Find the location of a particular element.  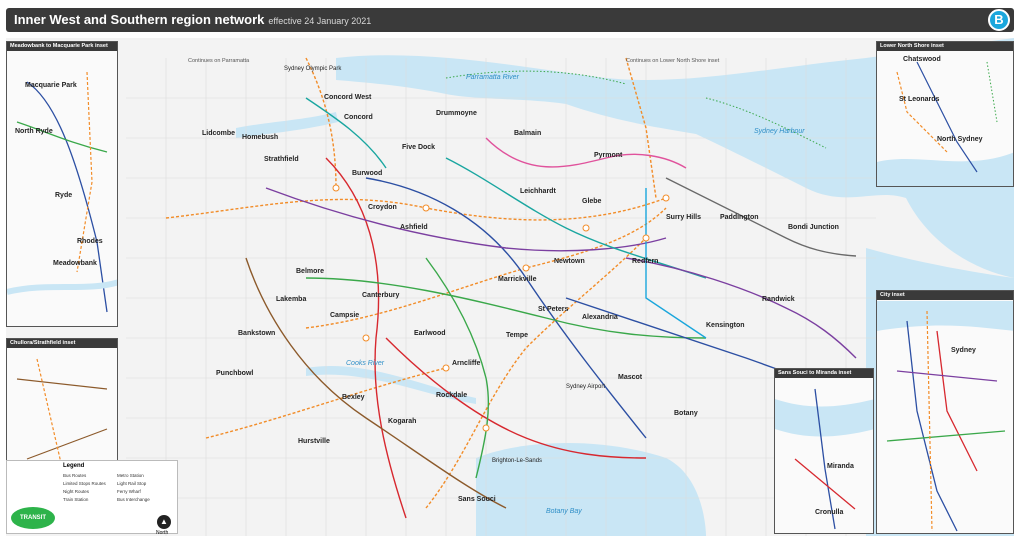

label-mascot: Mascot is located at coordinates (630, 377).